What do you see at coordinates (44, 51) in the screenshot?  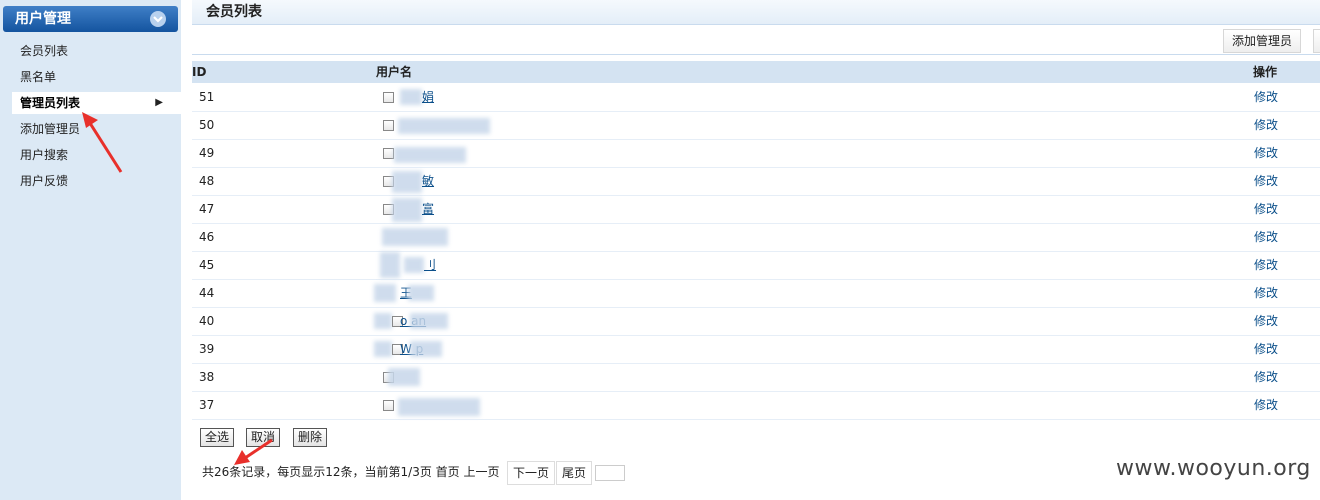 I see `sidebar-item-label: 会员列表` at bounding box center [44, 51].